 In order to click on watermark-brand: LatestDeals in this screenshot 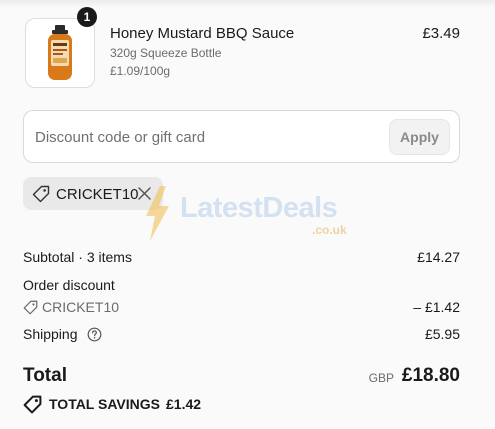, I will do `click(259, 208)`.